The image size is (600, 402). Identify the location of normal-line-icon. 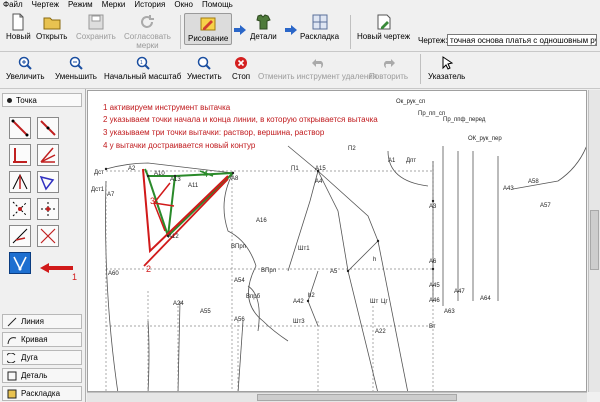
(20, 155).